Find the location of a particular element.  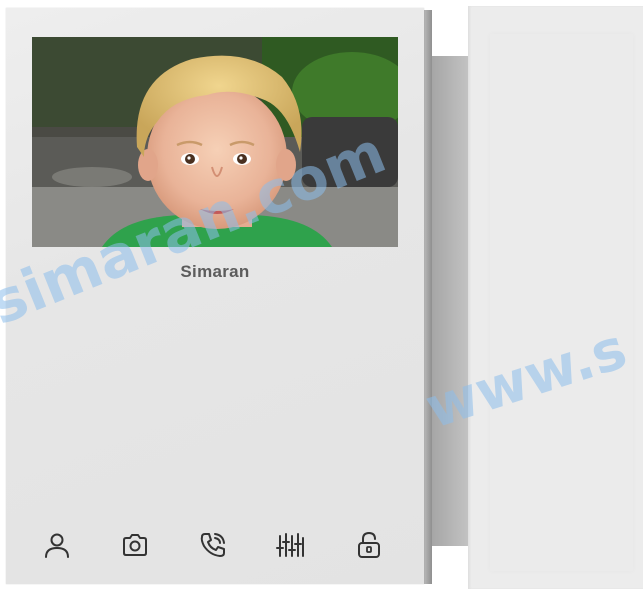

settings-button is located at coordinates (291, 545).